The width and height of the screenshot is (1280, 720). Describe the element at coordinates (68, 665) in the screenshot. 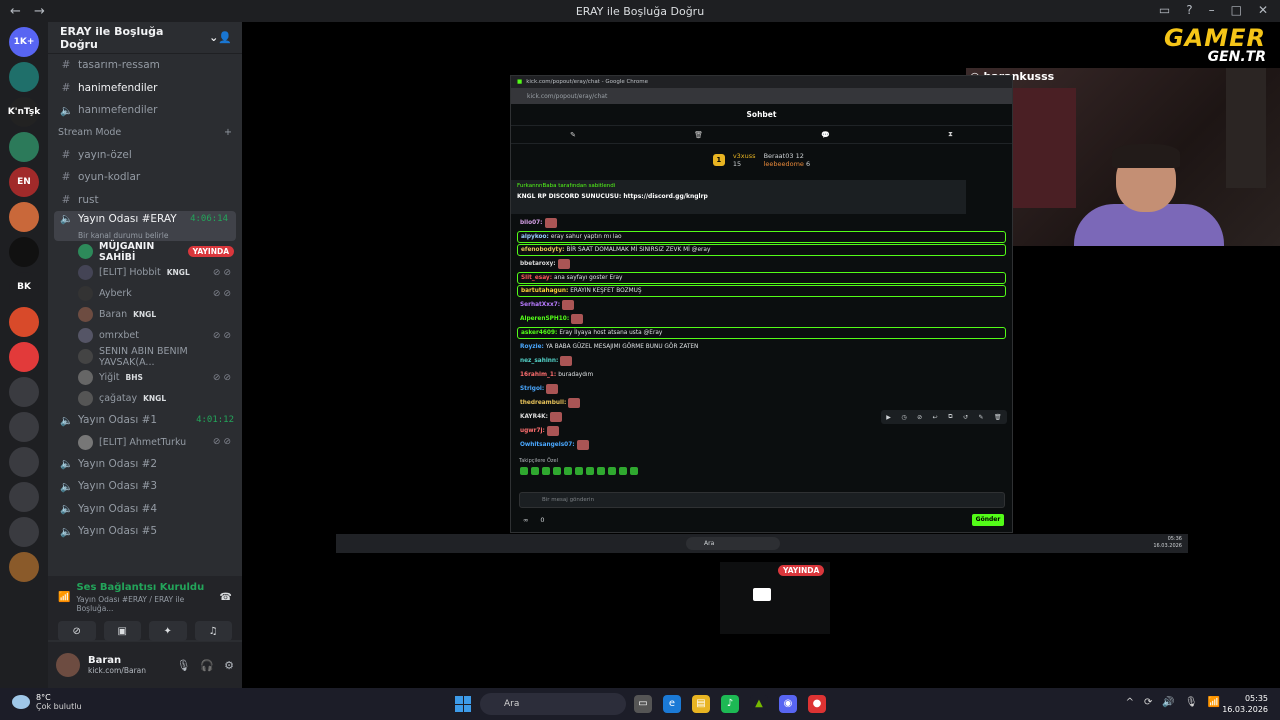

I see `avatar` at that location.